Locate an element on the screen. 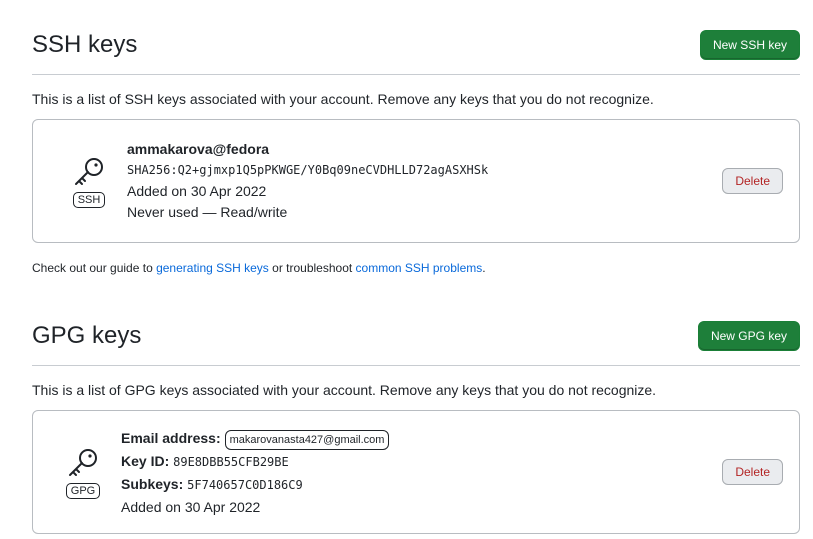  gpg-keys-title: GPG keys is located at coordinates (87, 335).